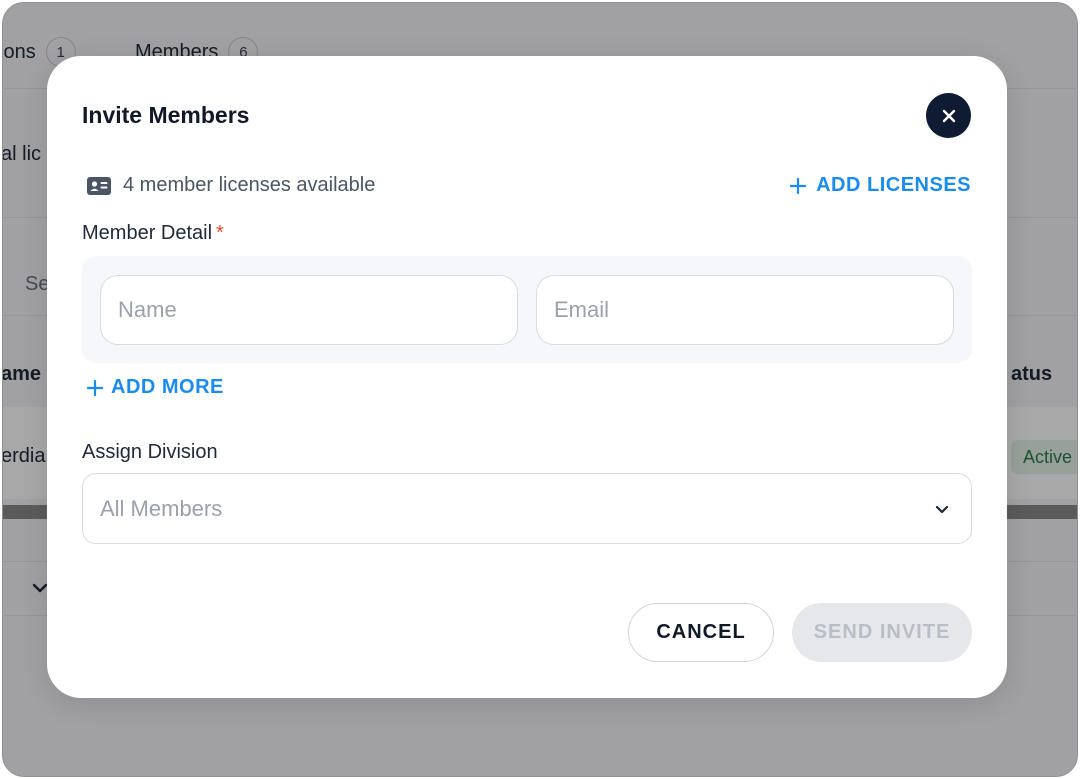  I want to click on email-input: Email, so click(745, 310).